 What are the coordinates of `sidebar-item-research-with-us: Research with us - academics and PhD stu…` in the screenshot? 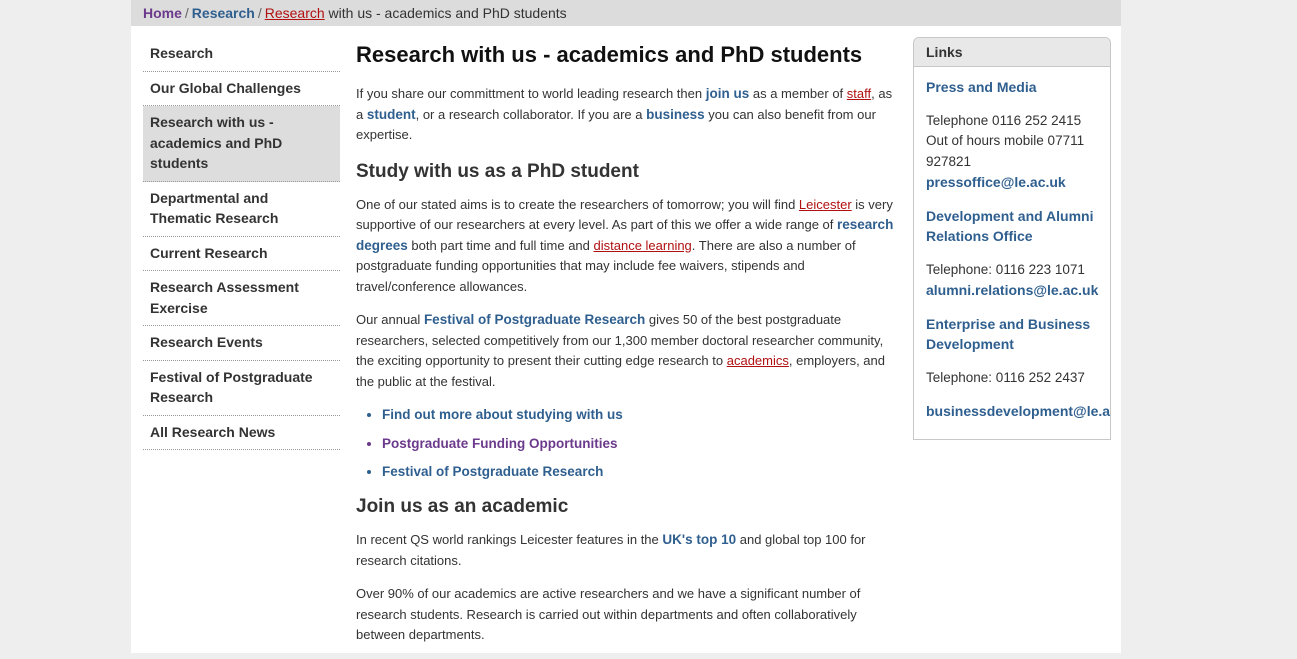 It's located at (241, 144).